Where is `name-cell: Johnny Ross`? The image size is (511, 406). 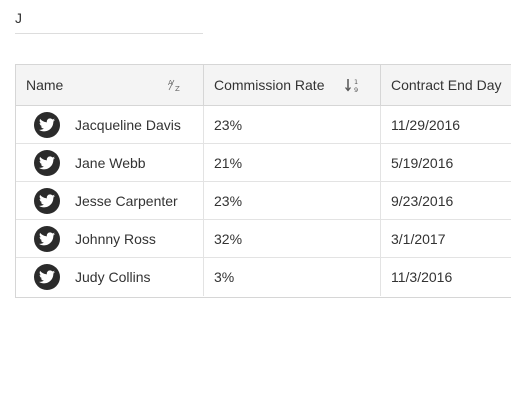 name-cell: Johnny Ross is located at coordinates (110, 238).